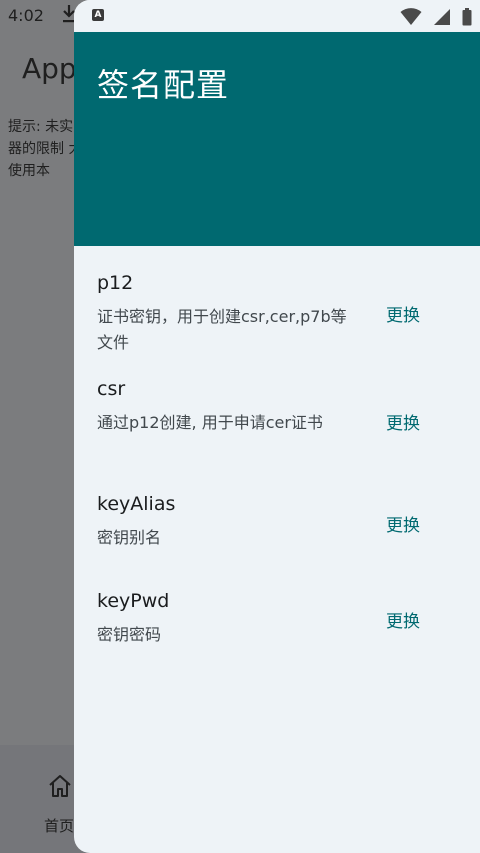  Describe the element at coordinates (60, 786) in the screenshot. I see `home-icon` at that location.